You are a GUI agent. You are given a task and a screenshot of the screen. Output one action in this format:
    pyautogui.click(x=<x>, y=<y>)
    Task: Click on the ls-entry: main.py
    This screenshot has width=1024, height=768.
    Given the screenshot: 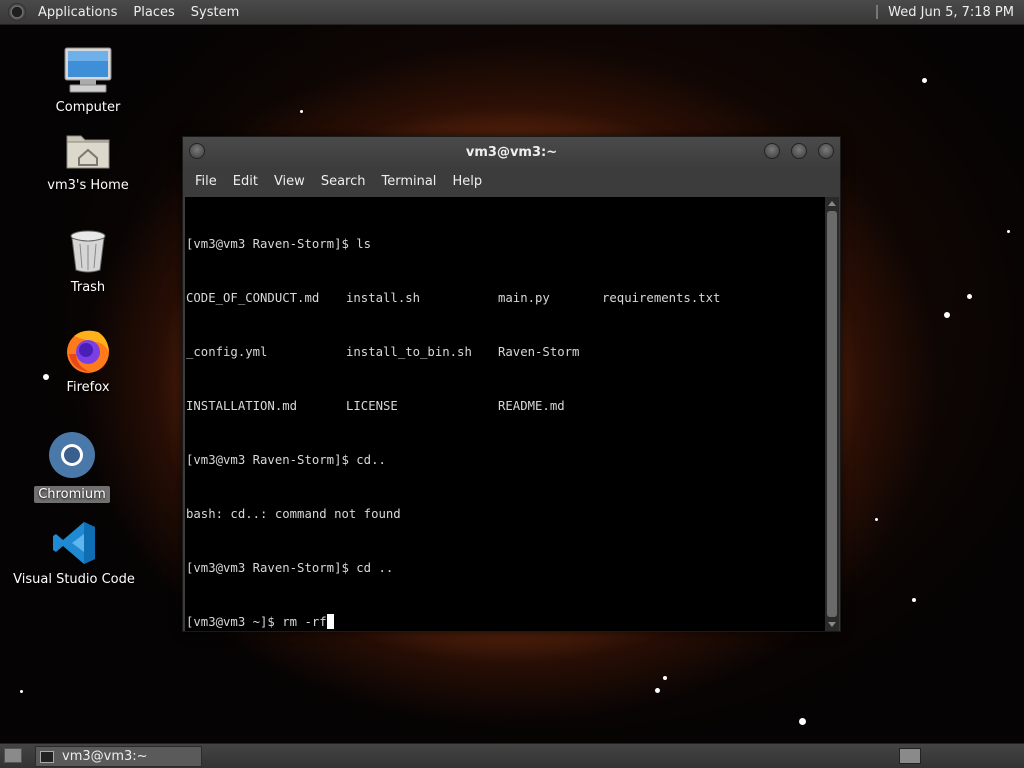 What is the action you would take?
    pyautogui.click(x=524, y=298)
    